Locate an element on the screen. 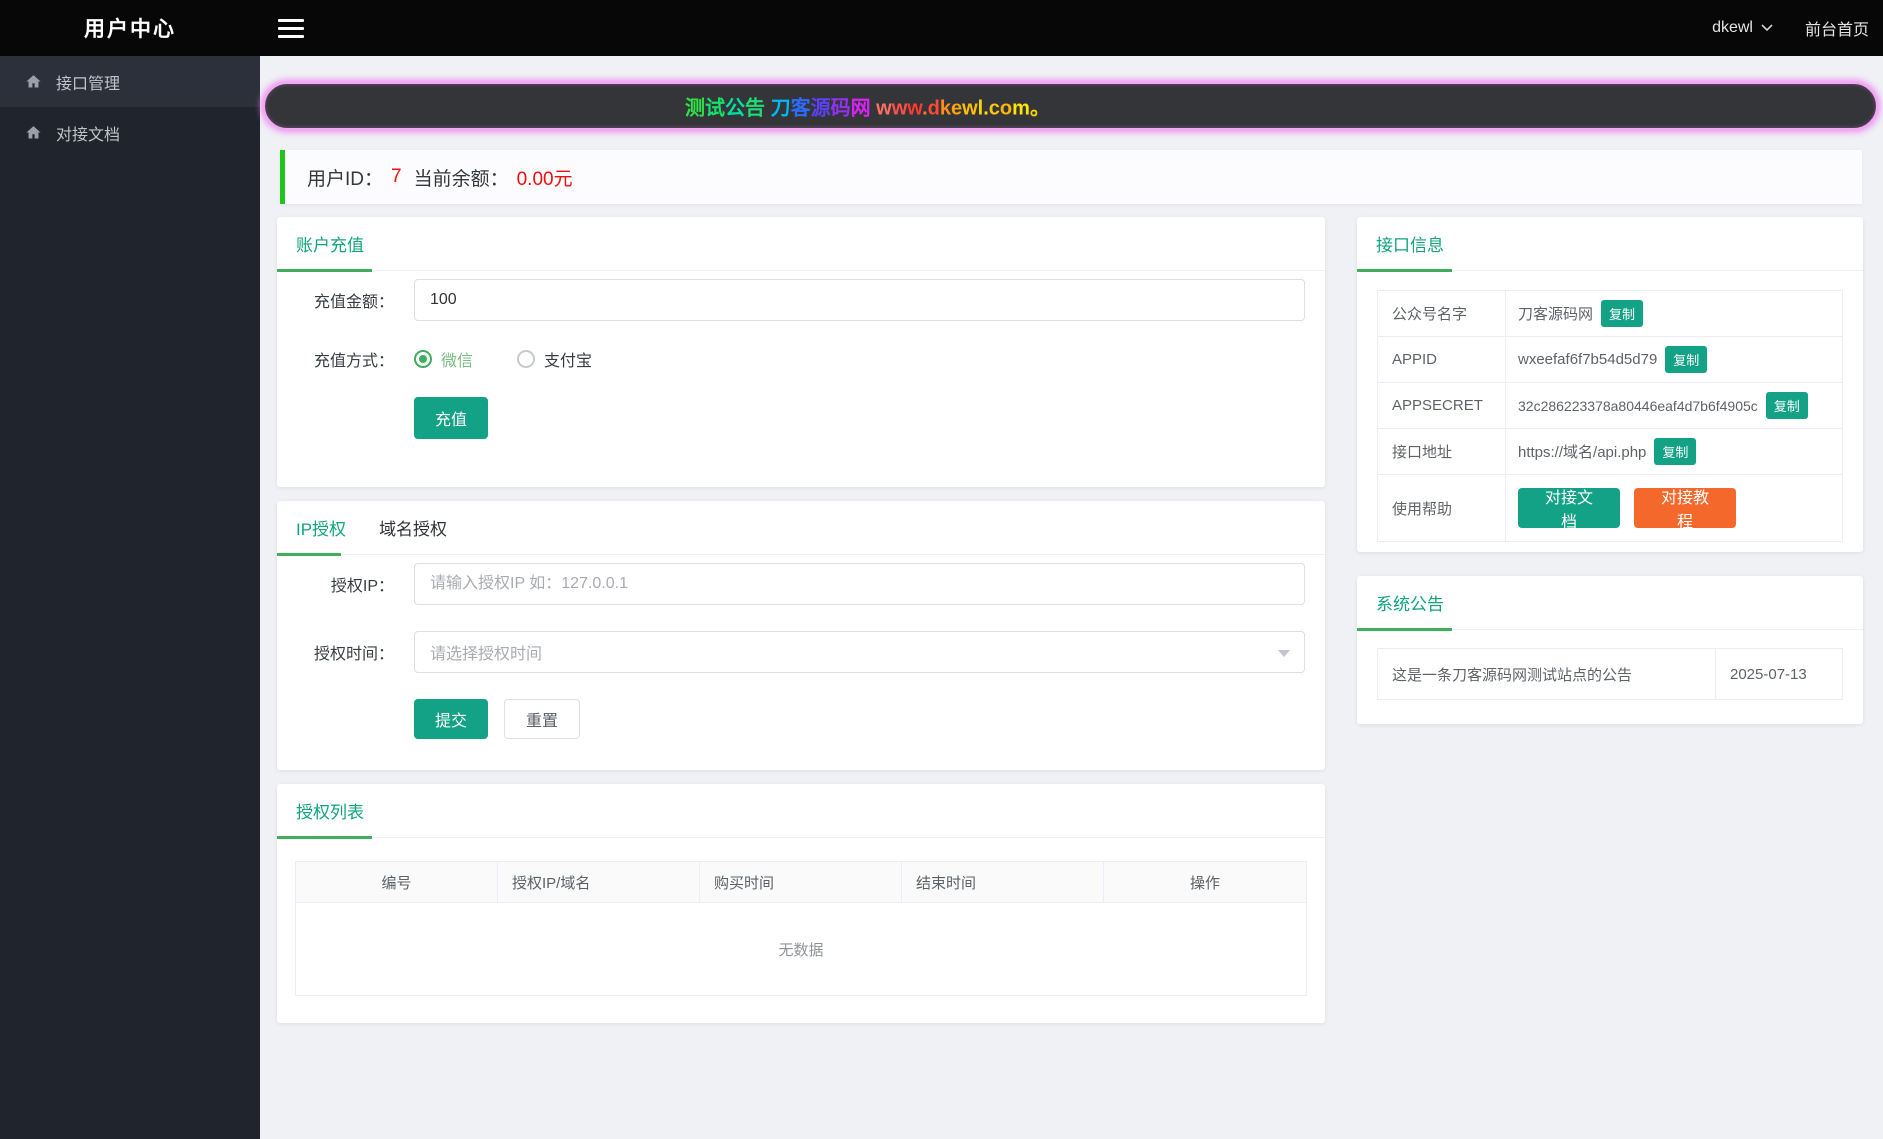  col-id: 编号 is located at coordinates (397, 882).